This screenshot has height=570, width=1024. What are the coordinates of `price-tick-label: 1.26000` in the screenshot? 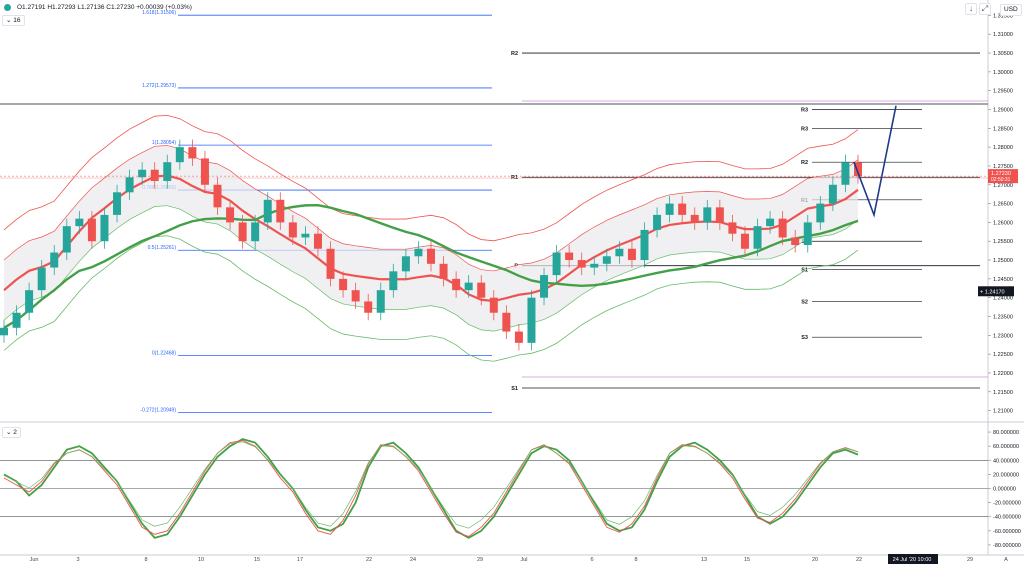 It's located at (1003, 223).